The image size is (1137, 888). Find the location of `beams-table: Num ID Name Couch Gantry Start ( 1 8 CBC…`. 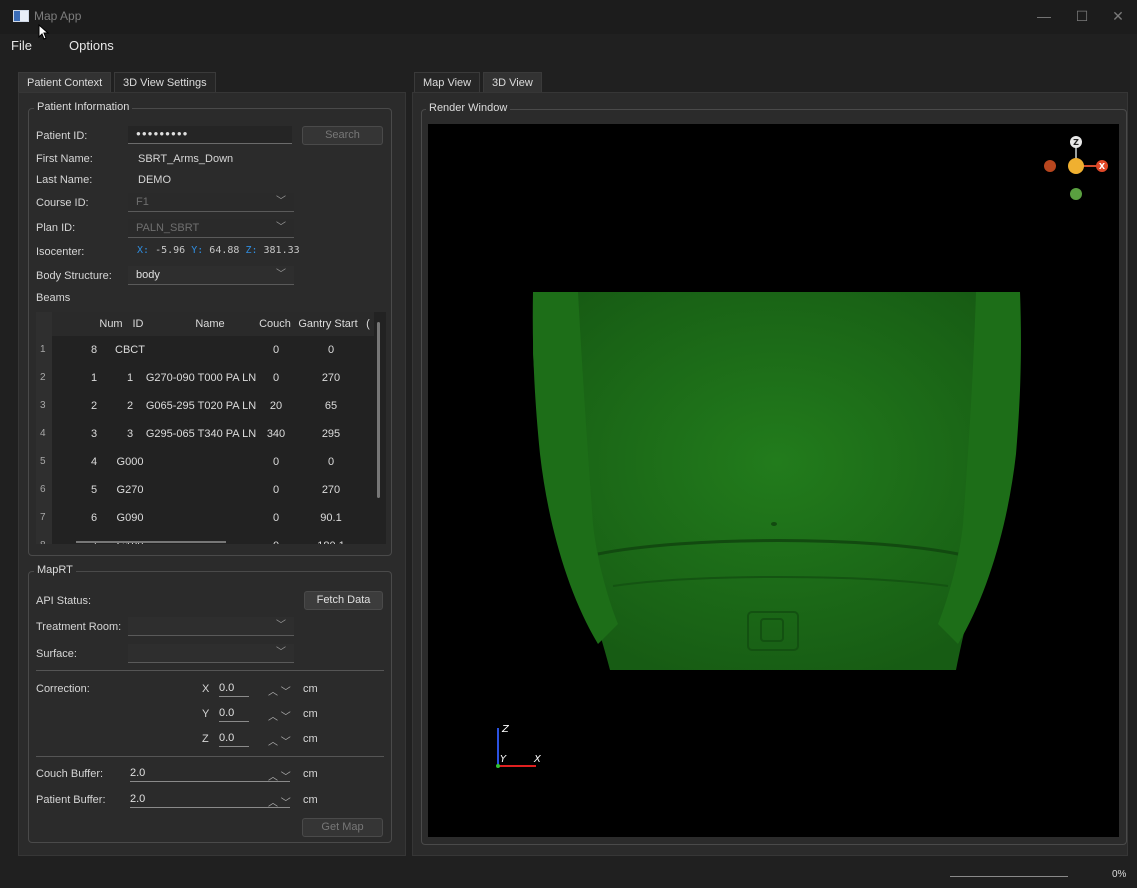

beams-table: Num ID Name Couch Gantry Start ( 1 8 CBC… is located at coordinates (211, 428).